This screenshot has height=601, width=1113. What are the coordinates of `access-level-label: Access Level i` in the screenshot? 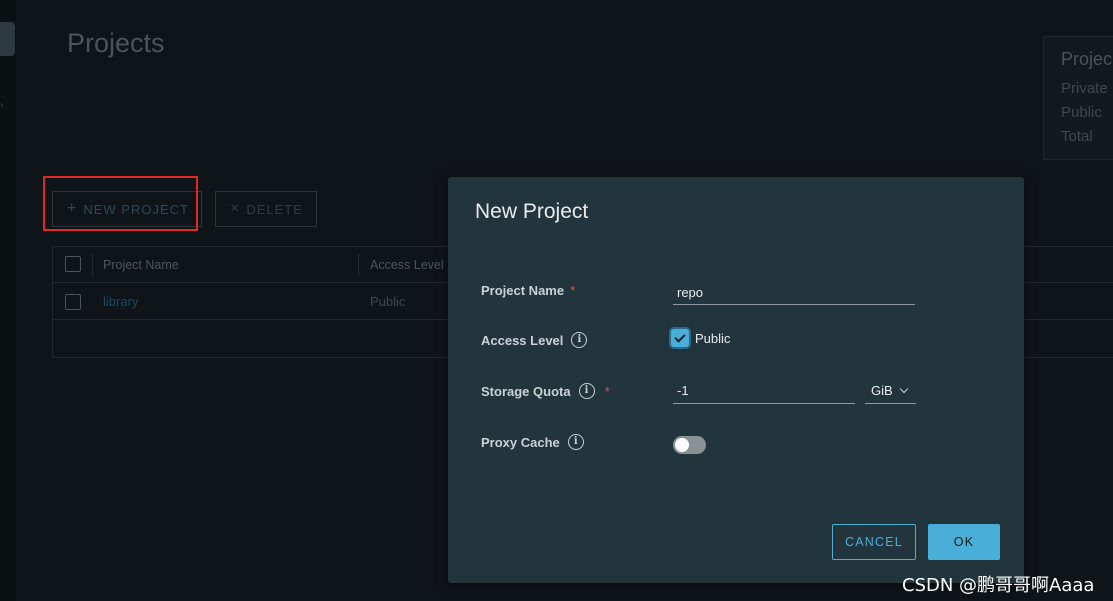 It's located at (534, 340).